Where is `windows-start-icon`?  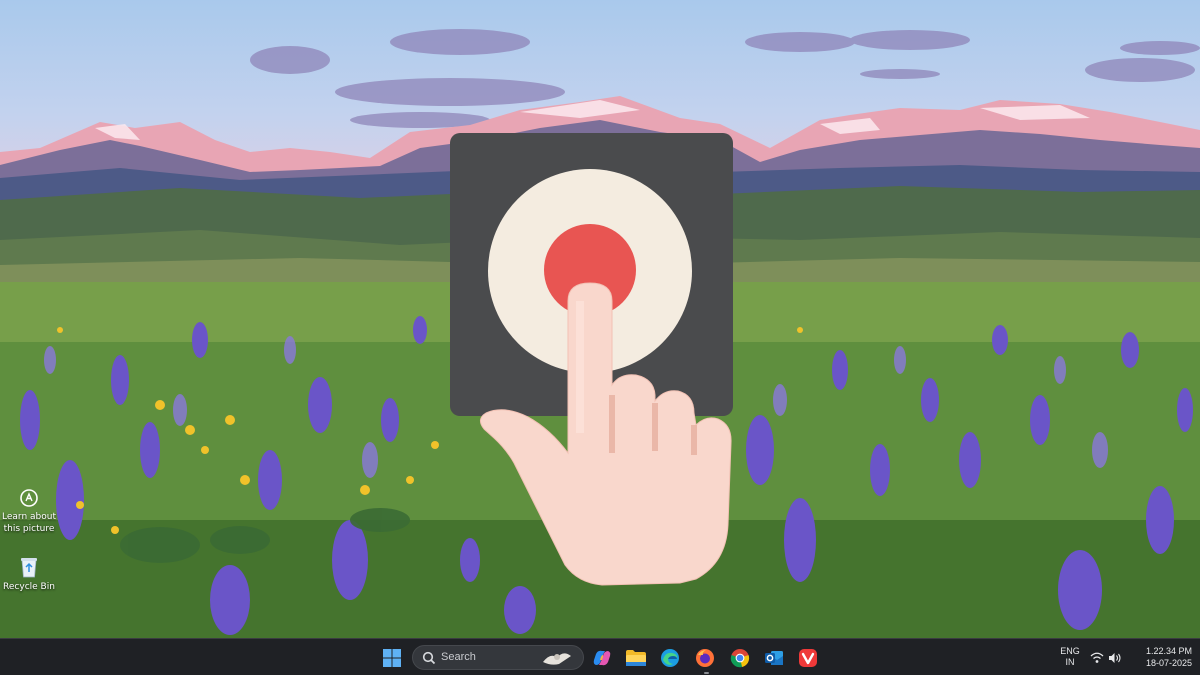
windows-start-icon is located at coordinates (392, 658).